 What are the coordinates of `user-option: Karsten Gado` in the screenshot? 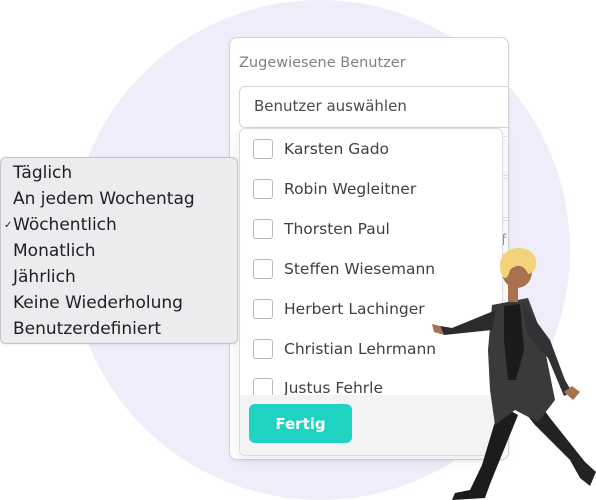 It's located at (321, 149).